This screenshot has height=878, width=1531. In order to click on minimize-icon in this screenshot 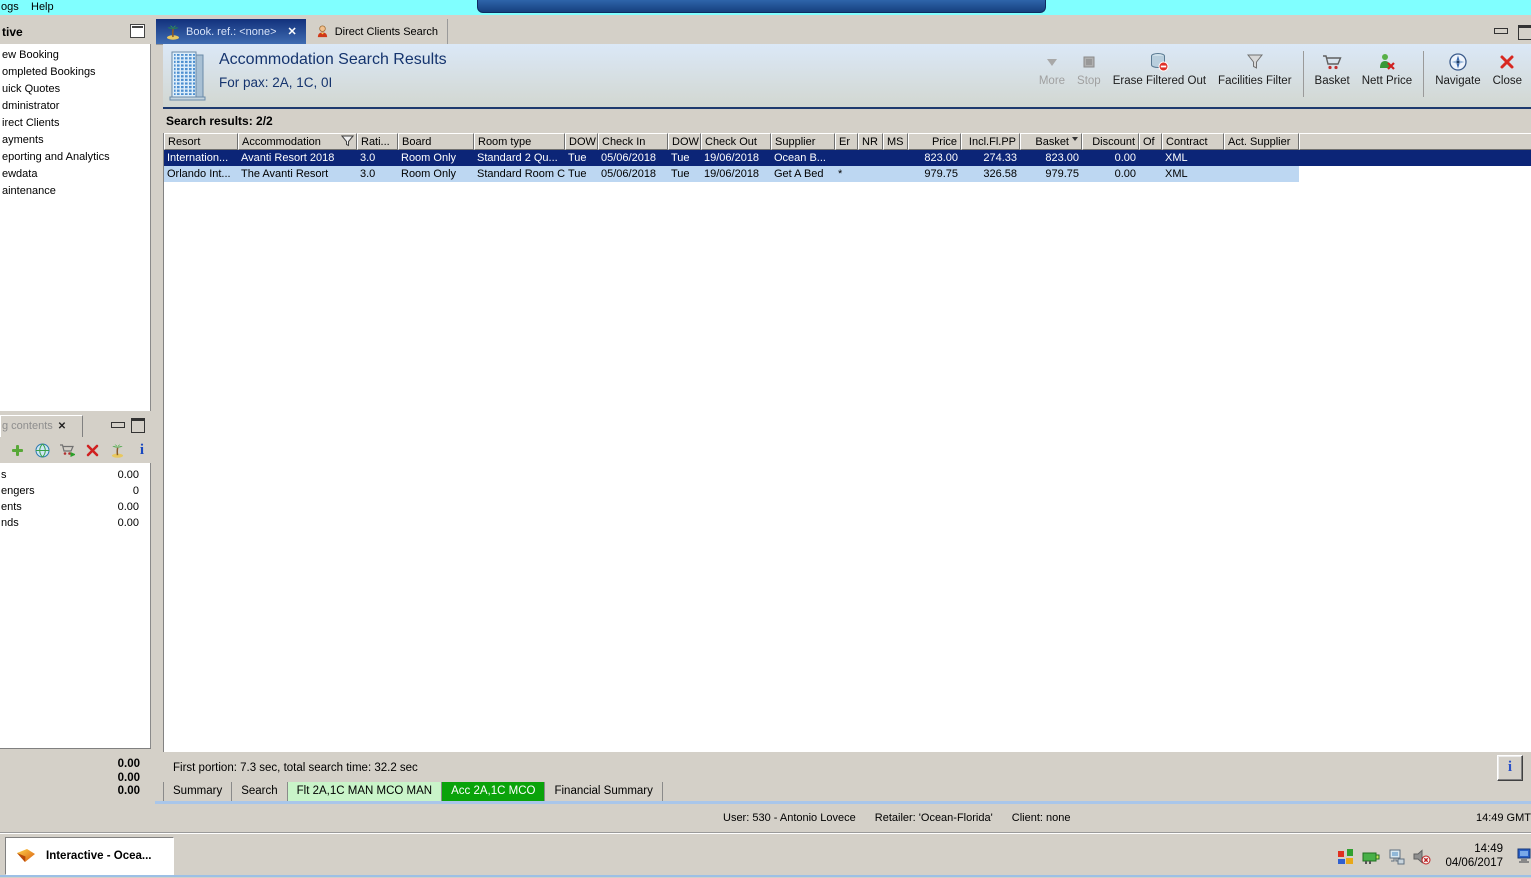, I will do `click(1501, 31)`.